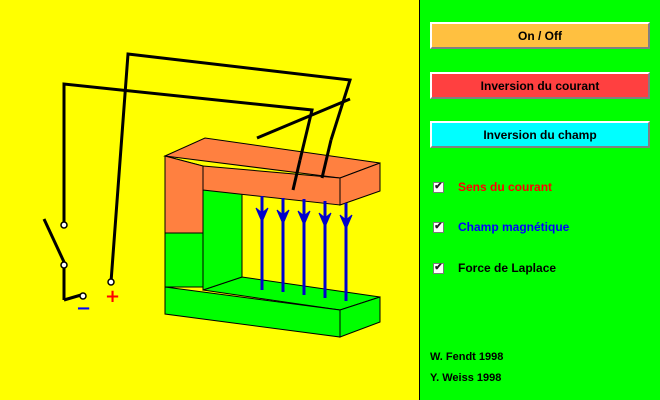  Describe the element at coordinates (438, 268) in the screenshot. I see `laplace-force-checkbox: ✔` at that location.